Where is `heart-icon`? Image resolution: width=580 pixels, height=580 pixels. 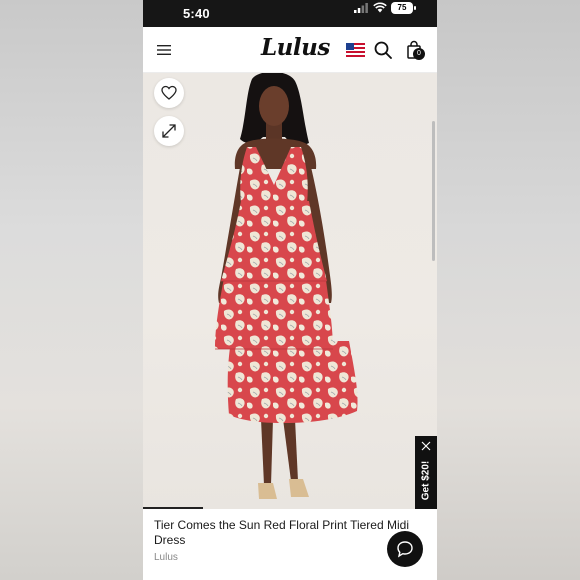 heart-icon is located at coordinates (169, 92).